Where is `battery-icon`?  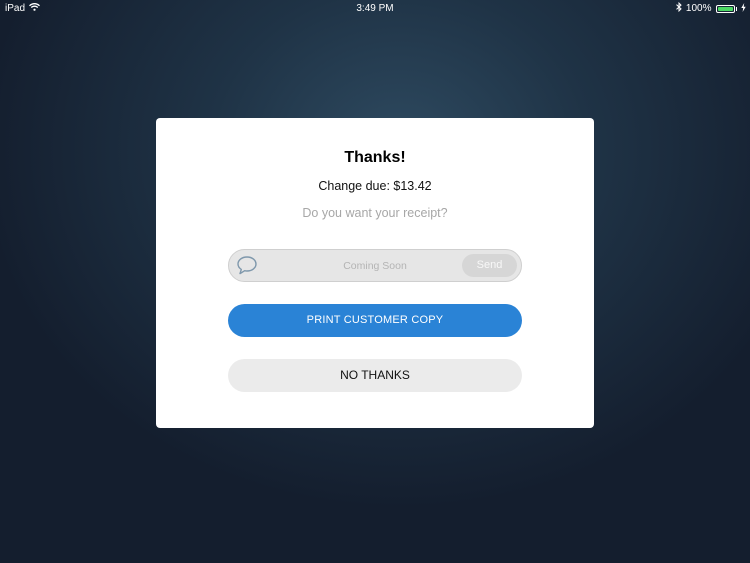 battery-icon is located at coordinates (725, 8).